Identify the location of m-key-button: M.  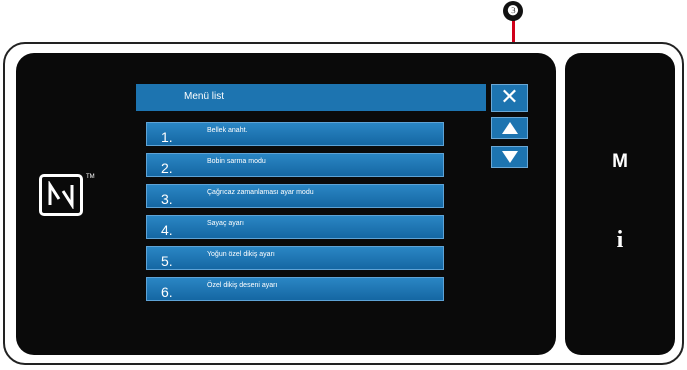
(620, 162).